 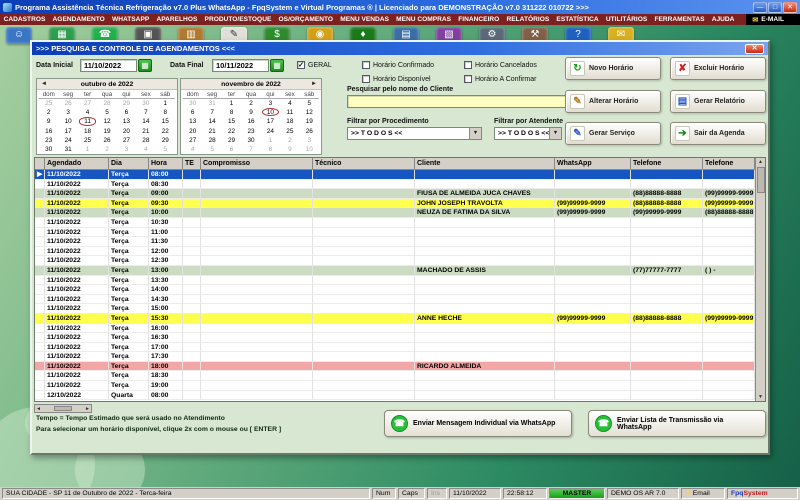 I want to click on calendar-day: 21, so click(x=145, y=131).